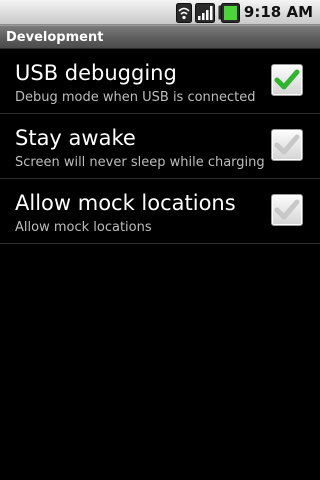 The height and width of the screenshot is (480, 320). I want to click on status-time: 9:18 AM, so click(278, 12).